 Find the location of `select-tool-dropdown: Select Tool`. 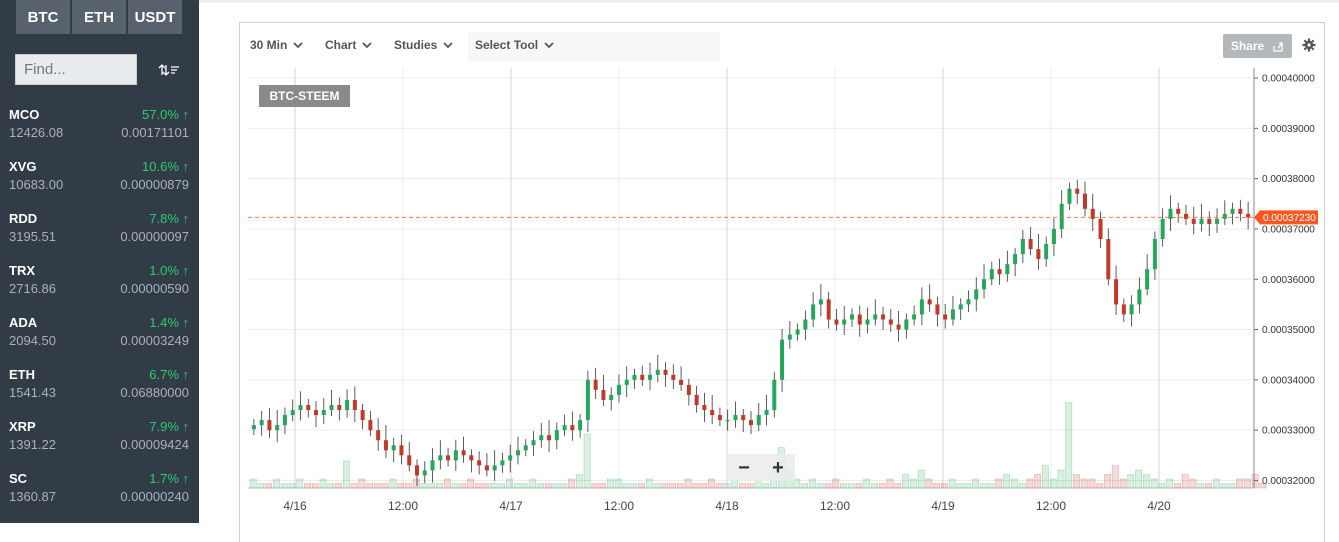

select-tool-dropdown: Select Tool is located at coordinates (514, 45).